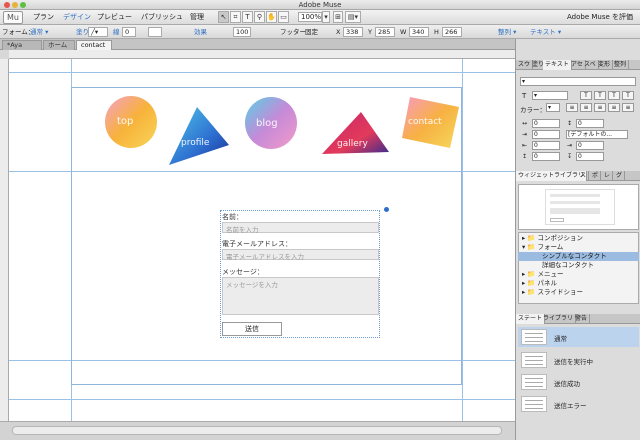 The width and height of the screenshot is (640, 440). What do you see at coordinates (43, 17) in the screenshot?
I see `mode-plan: プラン` at bounding box center [43, 17].